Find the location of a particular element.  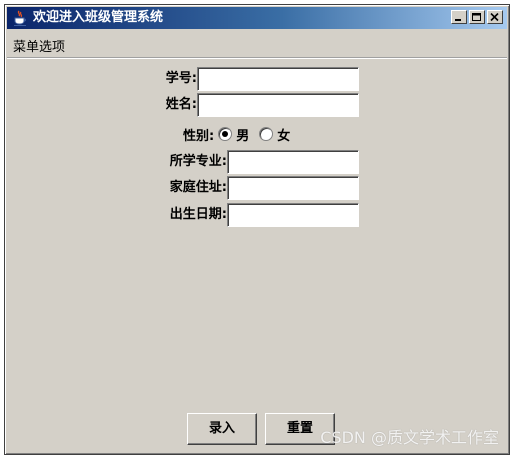

maximize-icon is located at coordinates (476, 17).